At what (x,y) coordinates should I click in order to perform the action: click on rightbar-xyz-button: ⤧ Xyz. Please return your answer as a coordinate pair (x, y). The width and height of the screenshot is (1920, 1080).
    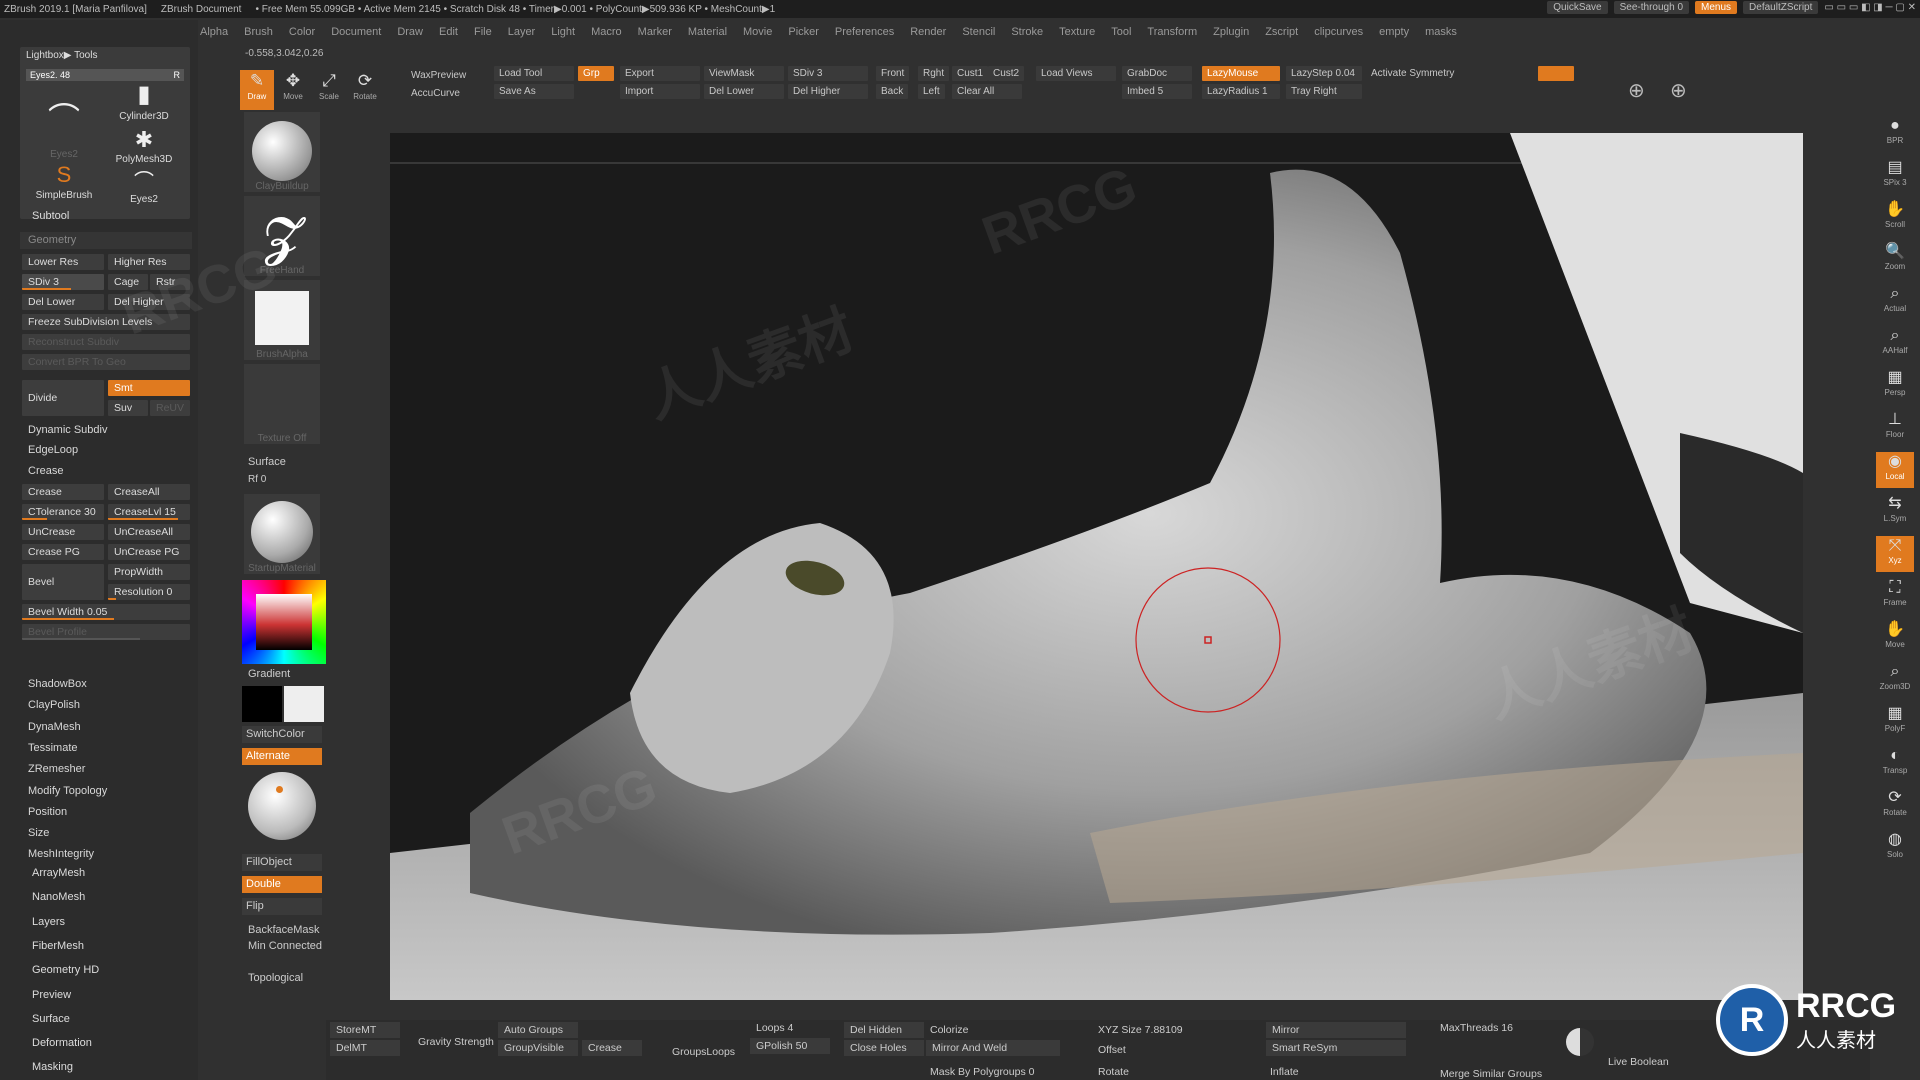
    Looking at the image, I should click on (1895, 554).